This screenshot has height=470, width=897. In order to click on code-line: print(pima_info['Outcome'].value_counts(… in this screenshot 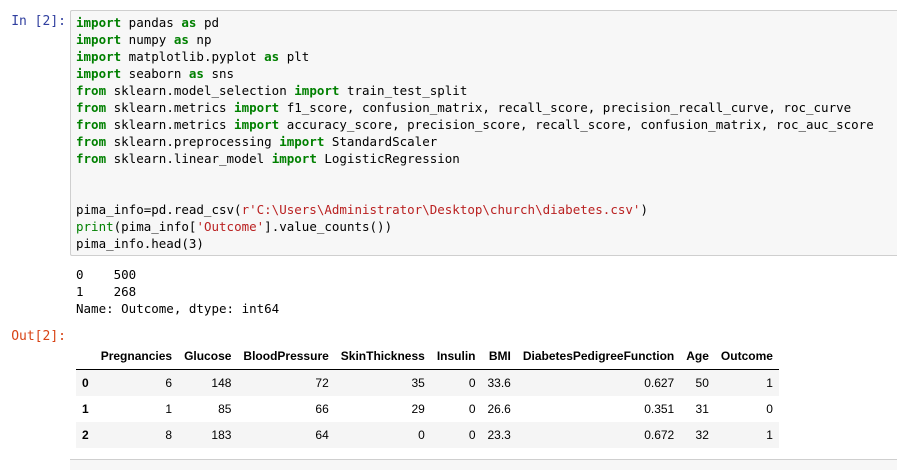, I will do `click(234, 226)`.